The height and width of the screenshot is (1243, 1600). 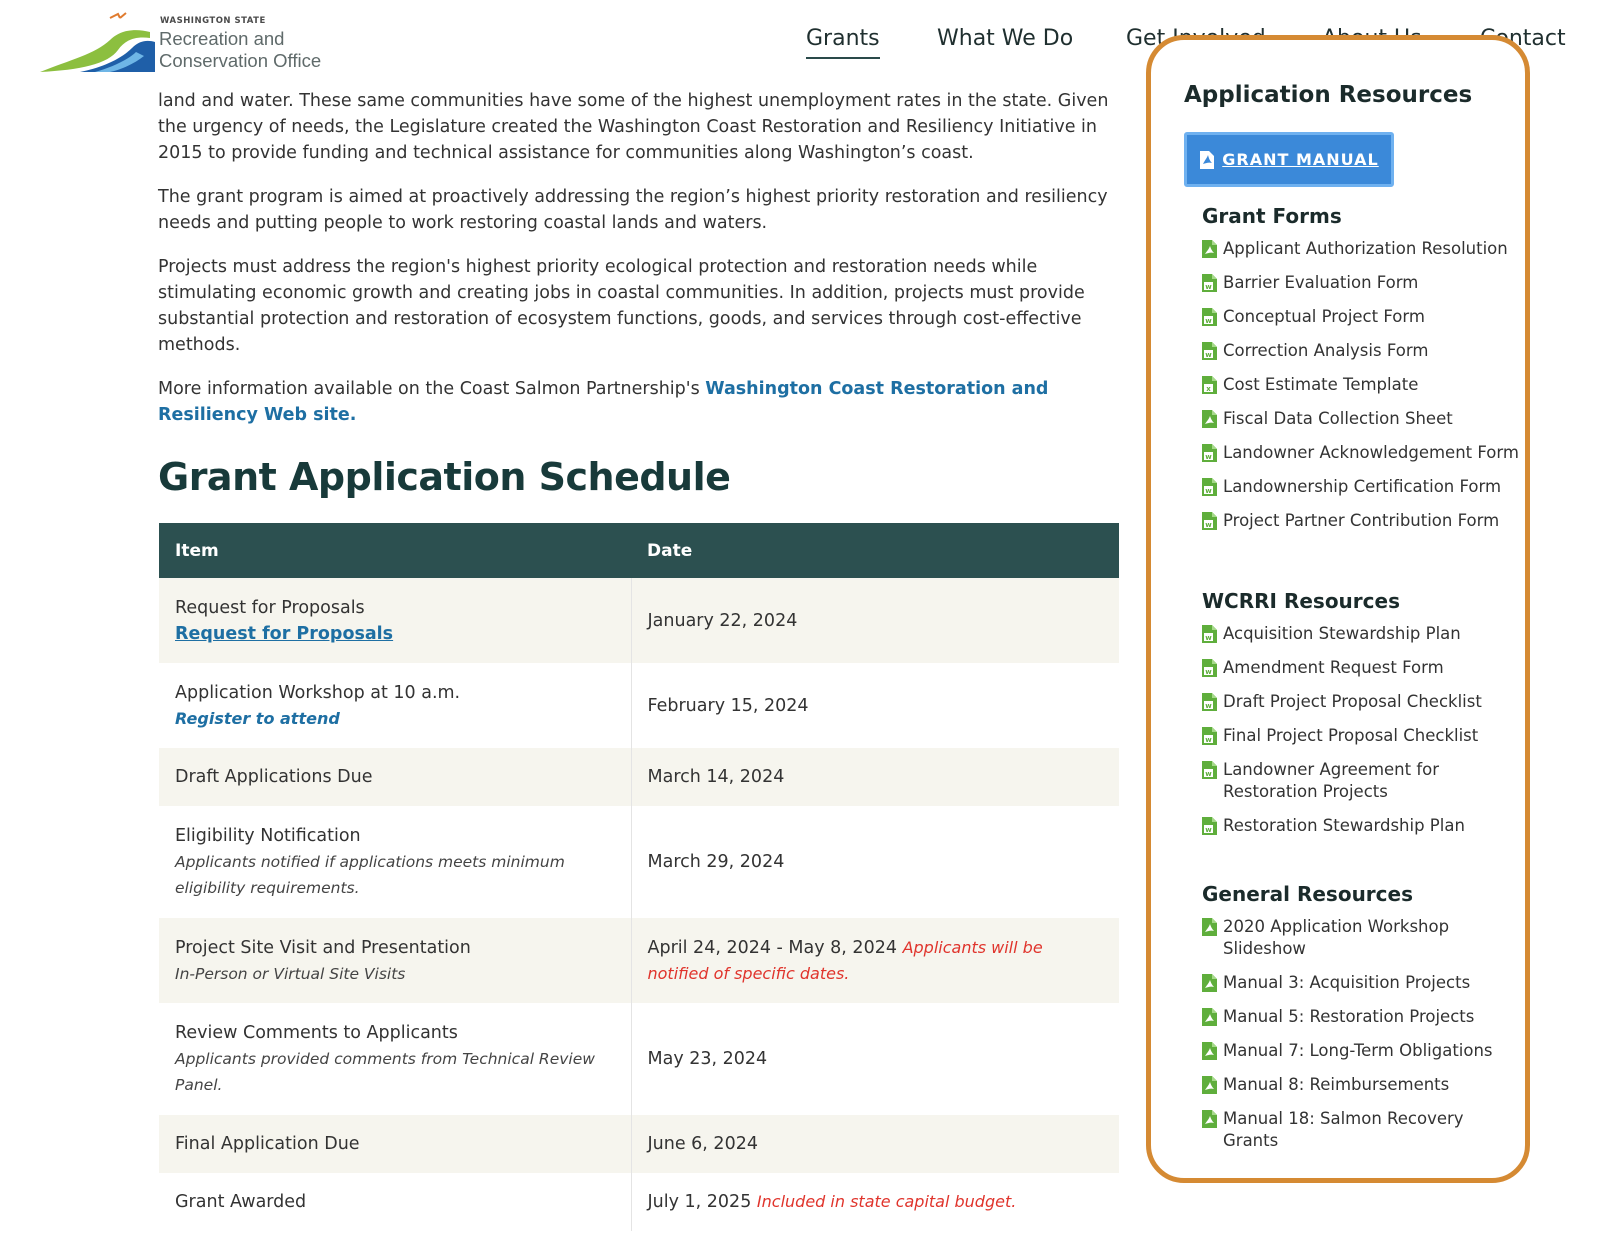 I want to click on resource-link-manual-8-reimbursements: Manual 8: Reimbursements, so click(x=1362, y=1085).